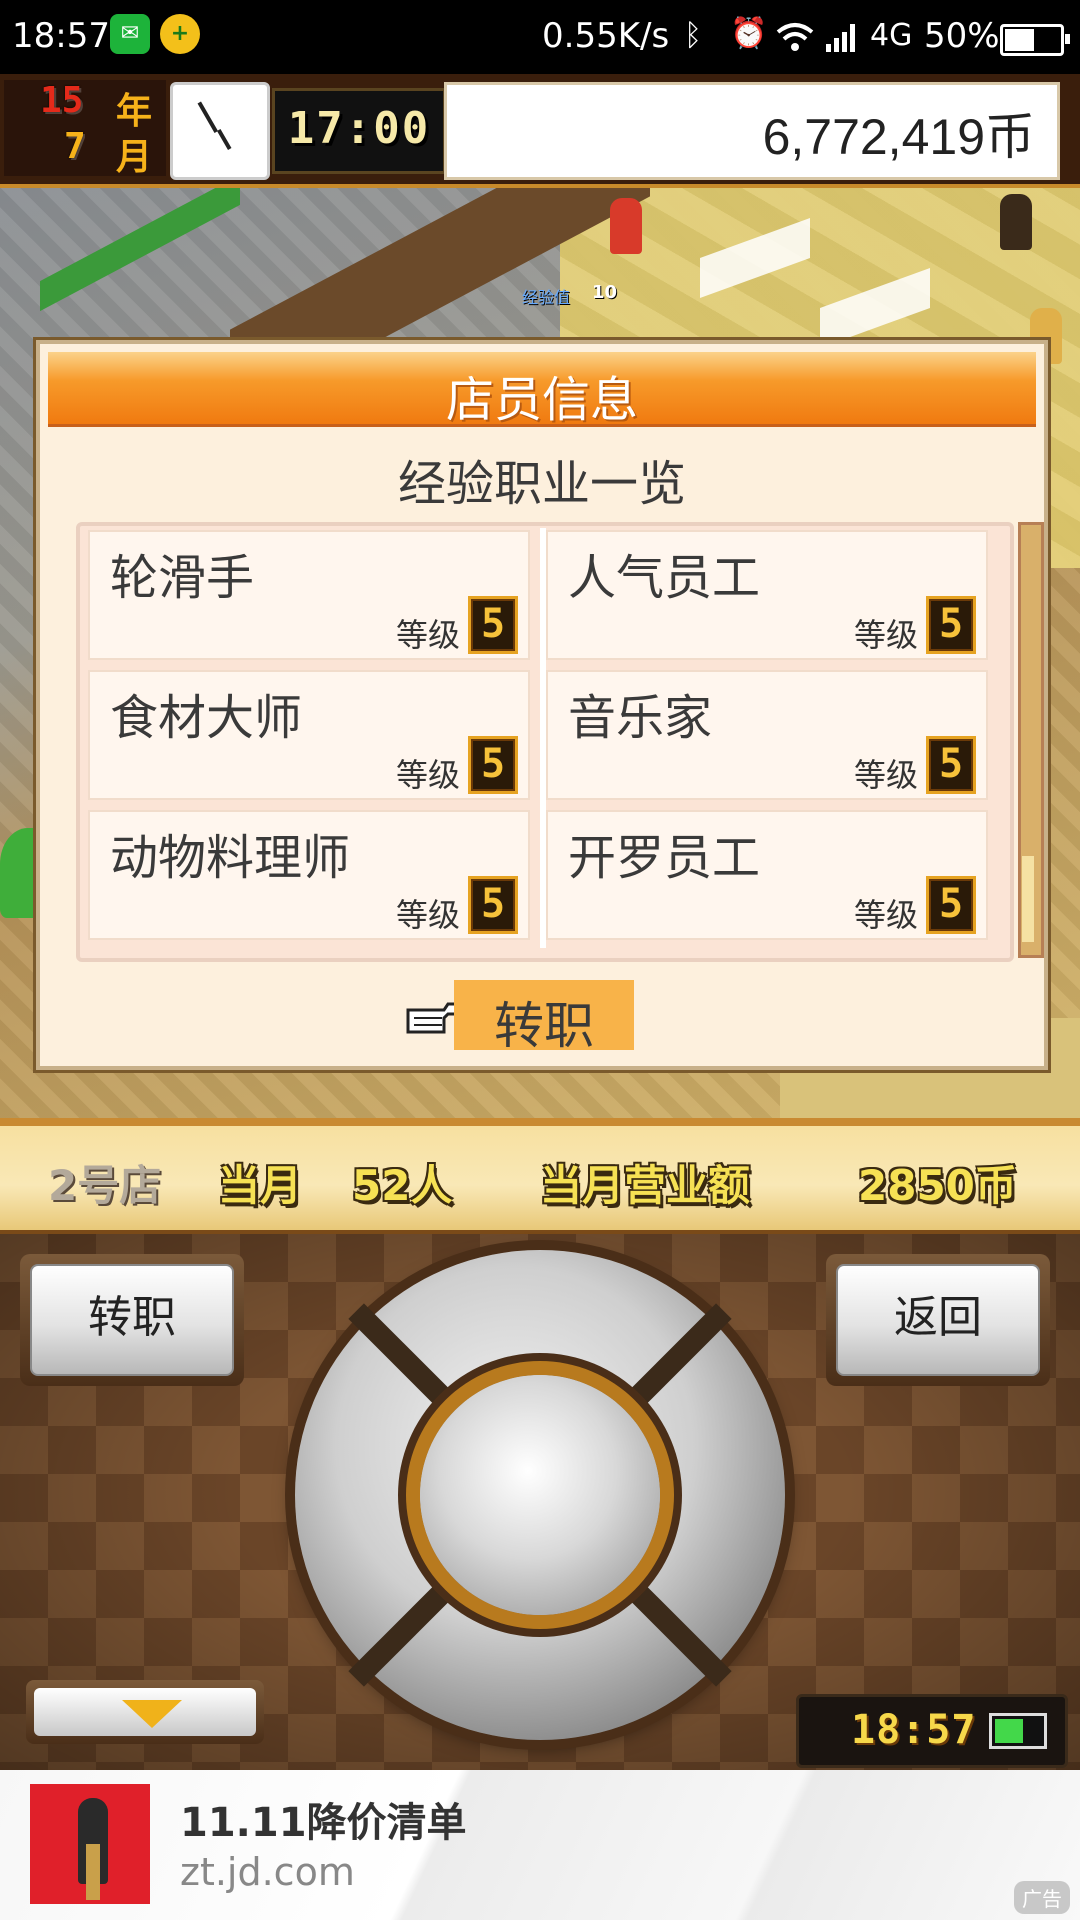  What do you see at coordinates (230, 858) in the screenshot?
I see `job-name: 动物料理师` at bounding box center [230, 858].